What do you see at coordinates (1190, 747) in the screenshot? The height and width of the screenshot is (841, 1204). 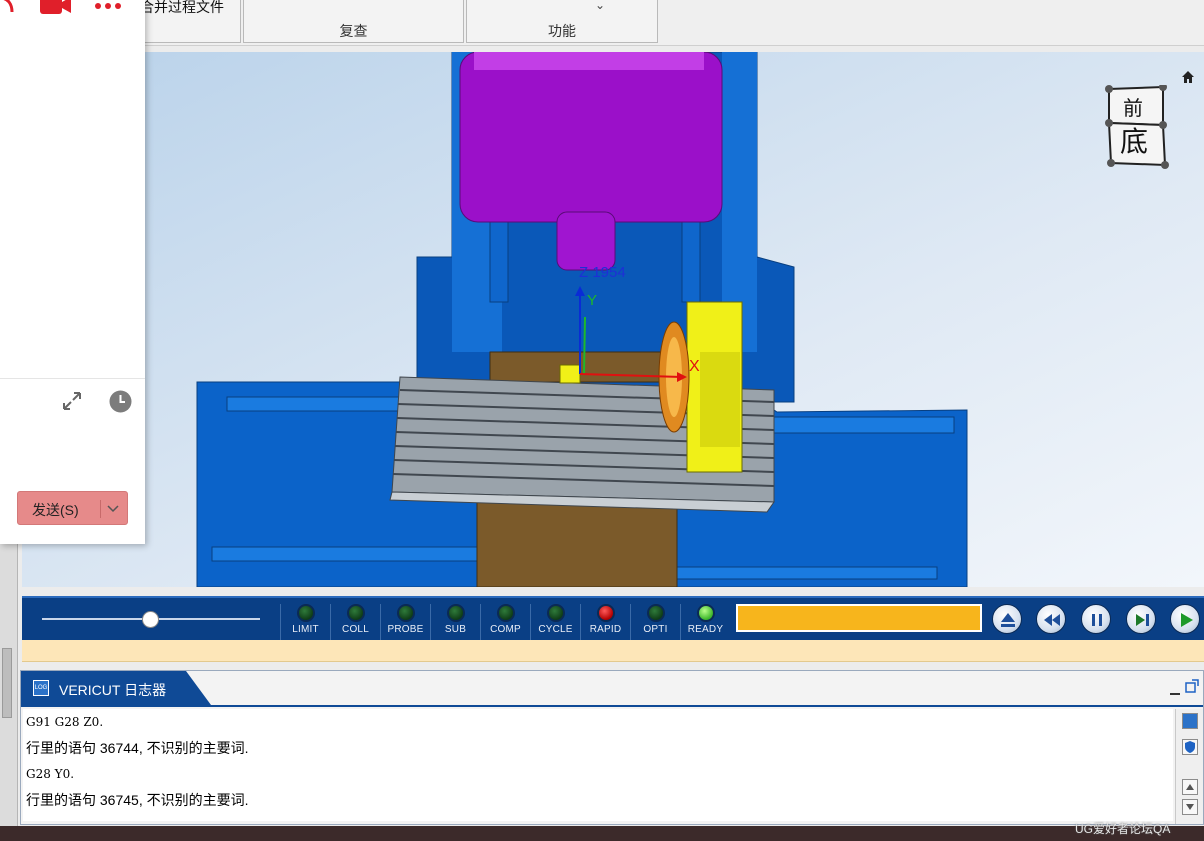 I see `shield-icon` at bounding box center [1190, 747].